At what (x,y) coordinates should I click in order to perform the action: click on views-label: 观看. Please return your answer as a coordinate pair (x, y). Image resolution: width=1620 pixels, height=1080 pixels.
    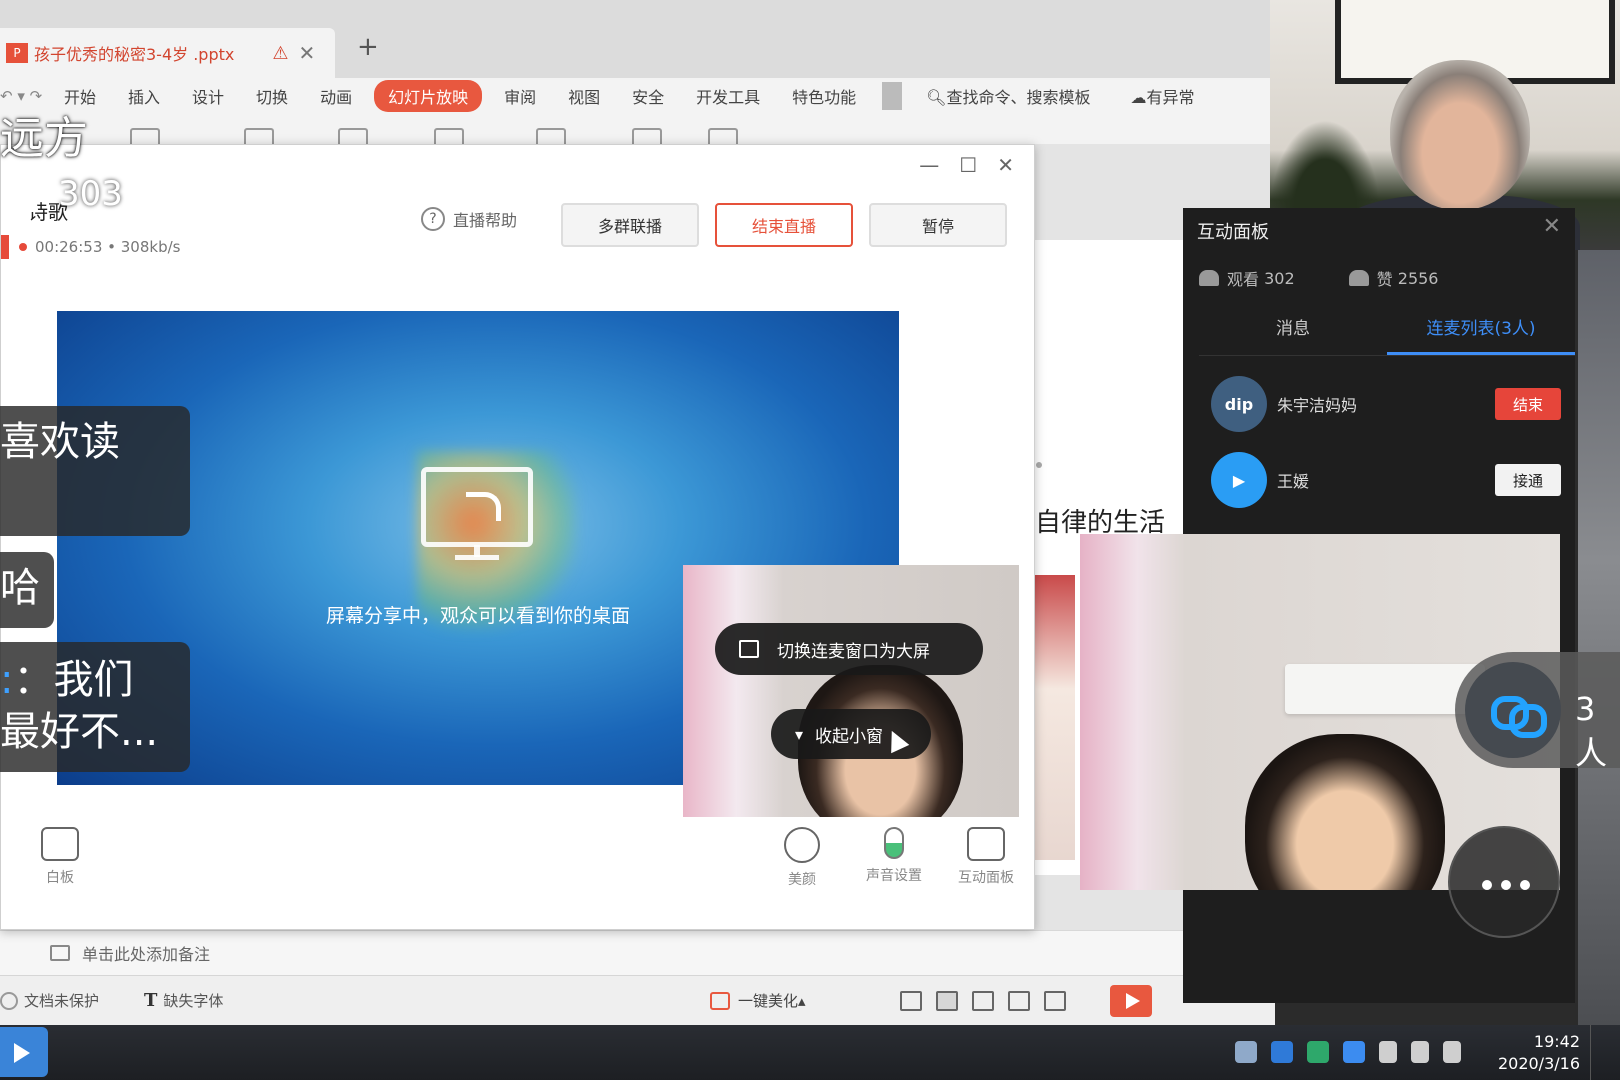
    Looking at the image, I should click on (1243, 279).